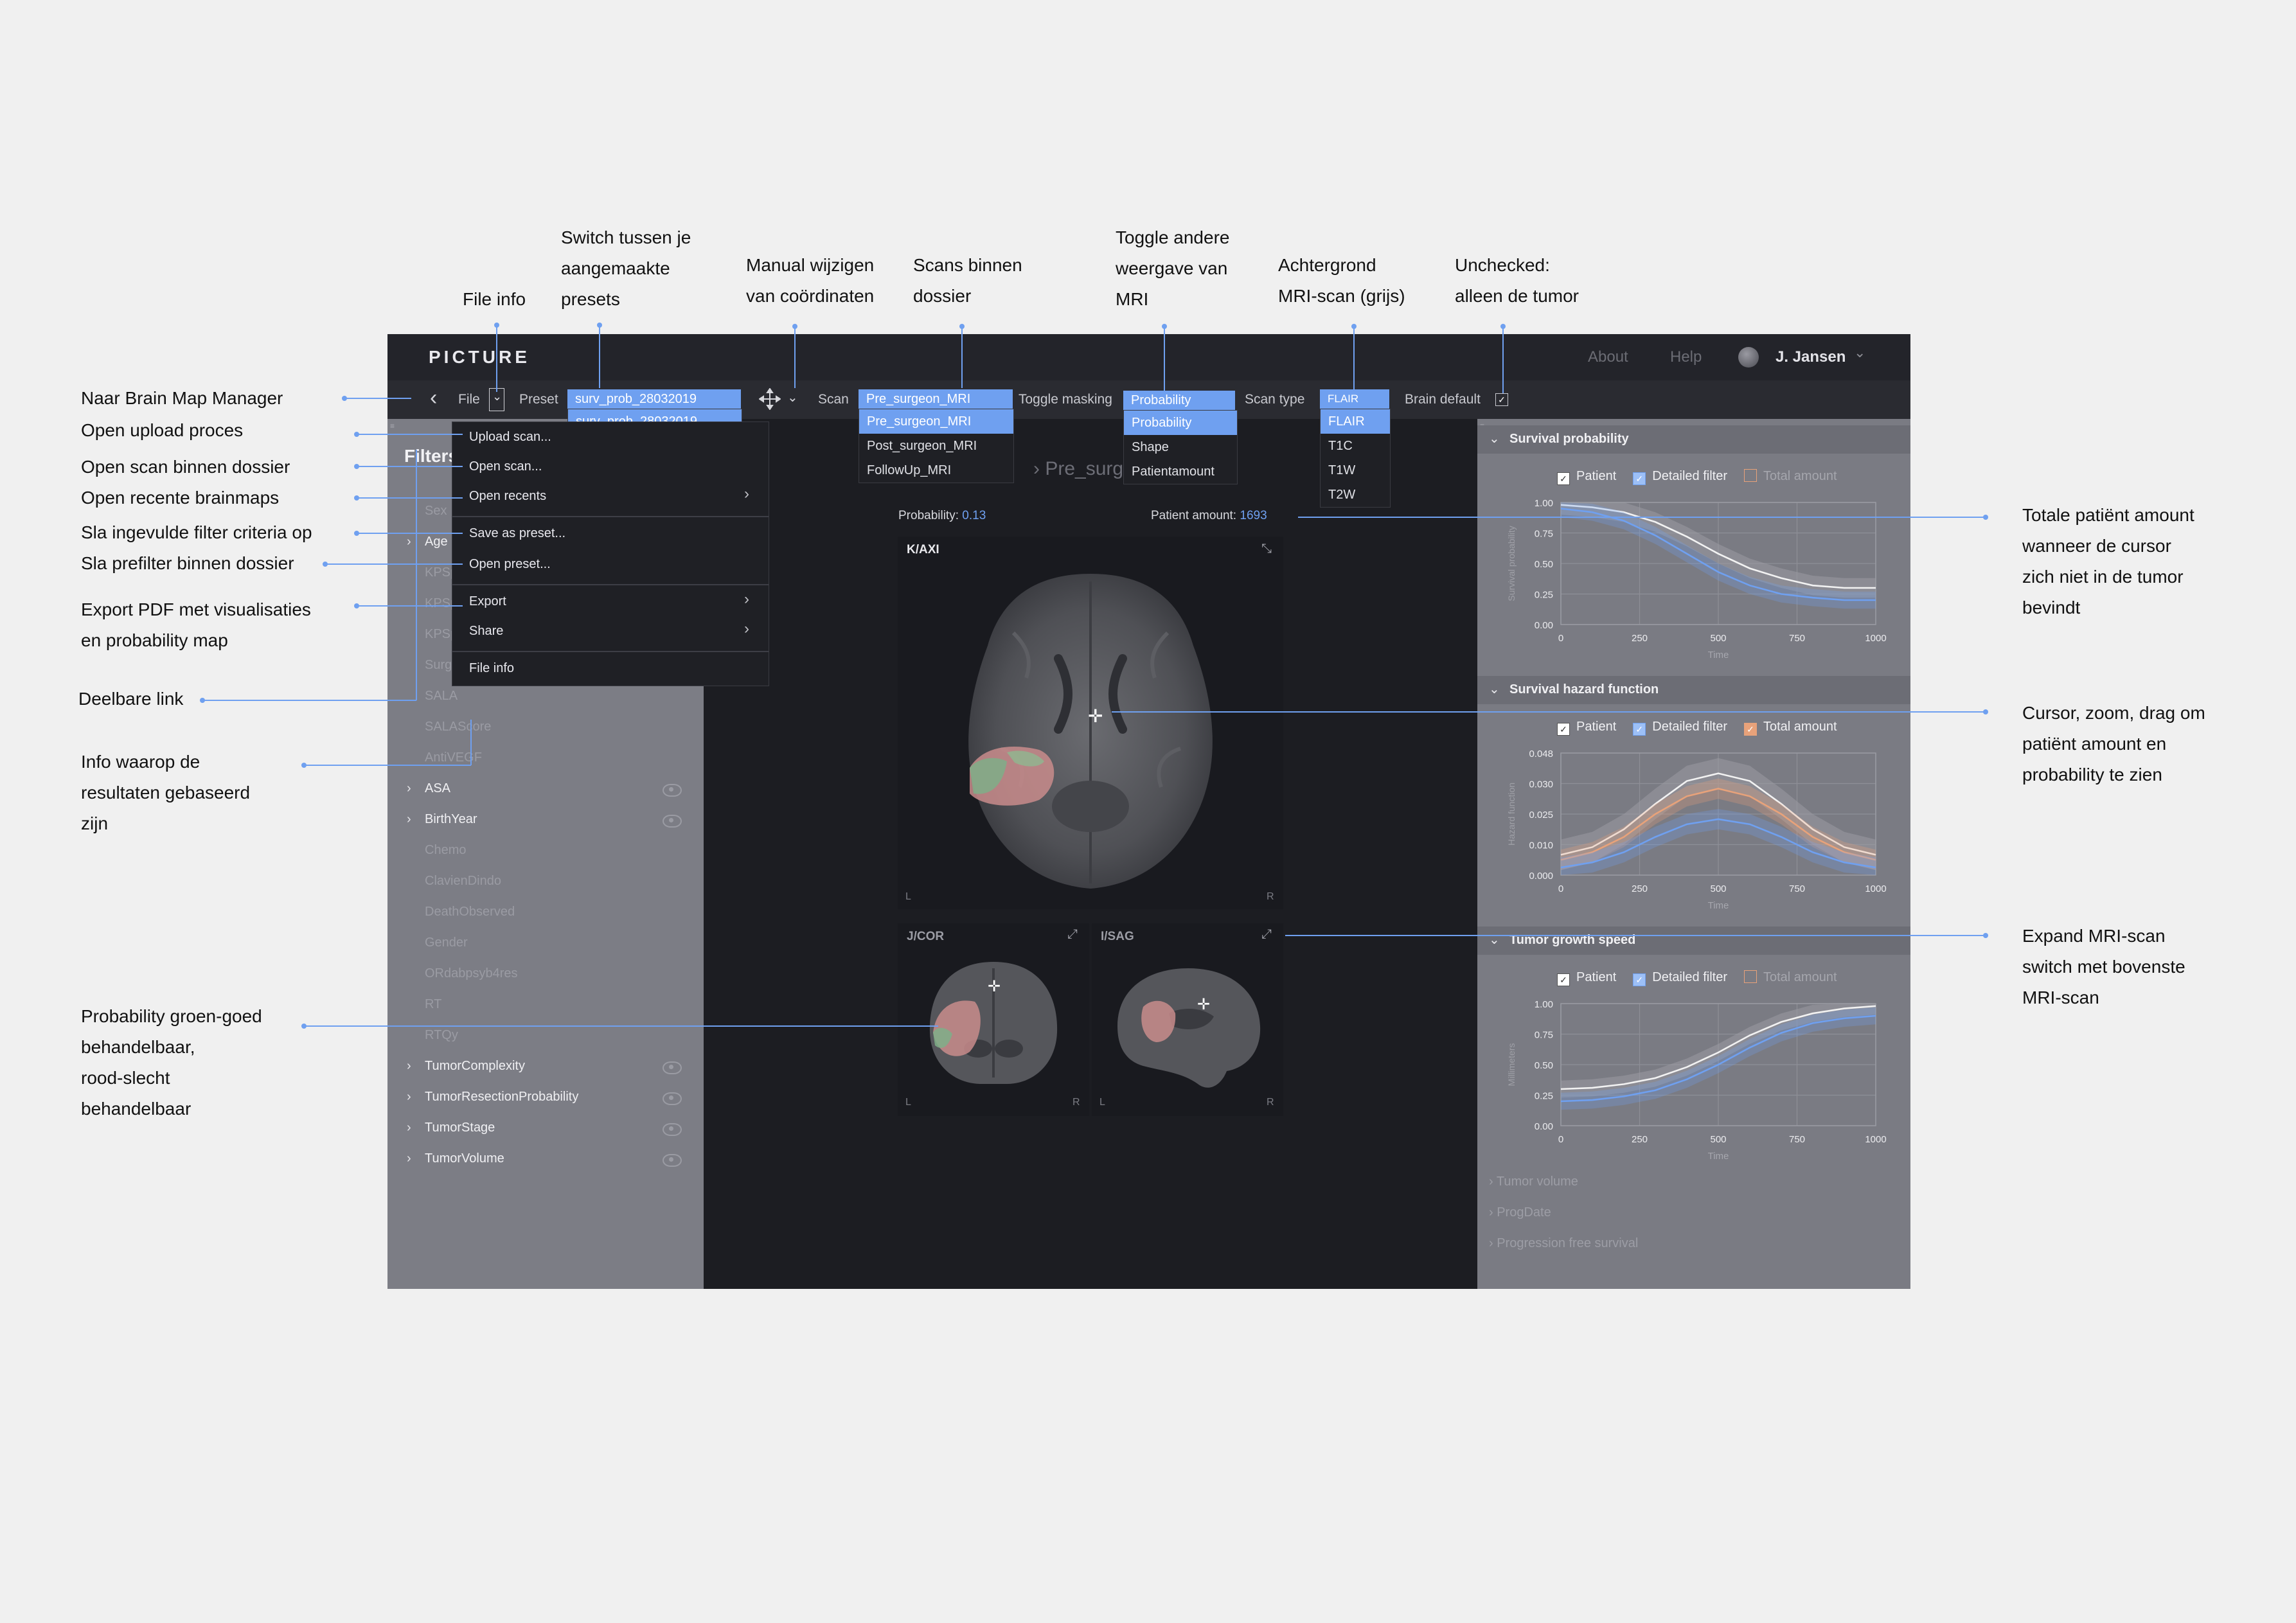 The width and height of the screenshot is (2296, 1623). Describe the element at coordinates (493, 1097) in the screenshot. I see `filter-item: › TumorResectionProbability` at that location.